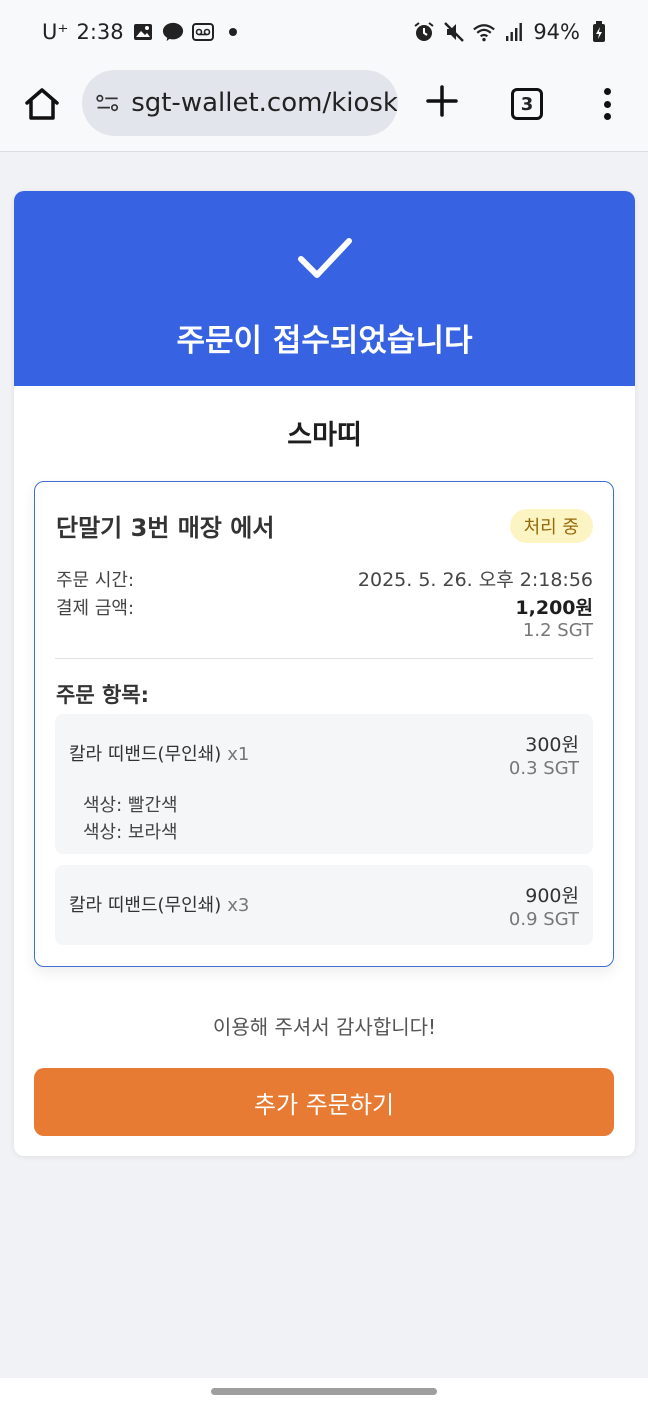 The height and width of the screenshot is (1404, 648). Describe the element at coordinates (543, 768) in the screenshot. I see `item-price-sgt: 0.3 SGT` at that location.